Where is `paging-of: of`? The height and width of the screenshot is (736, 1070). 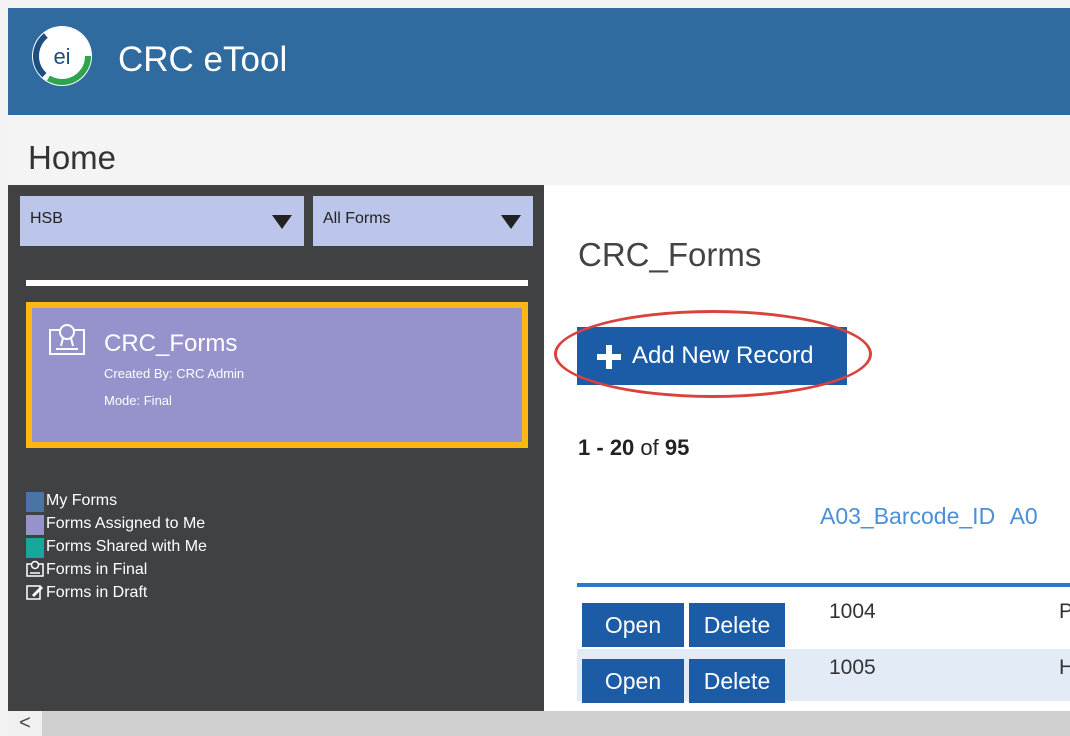
paging-of: of is located at coordinates (649, 447).